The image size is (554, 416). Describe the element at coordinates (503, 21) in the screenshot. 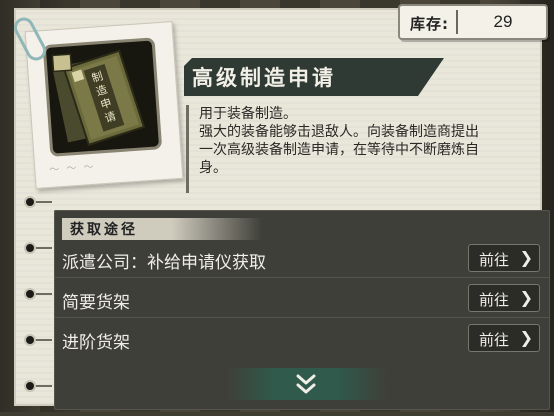

I see `stock-count: 29` at that location.